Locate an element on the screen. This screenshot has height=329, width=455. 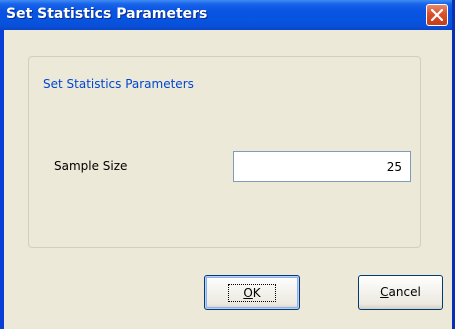
close-button is located at coordinates (437, 15).